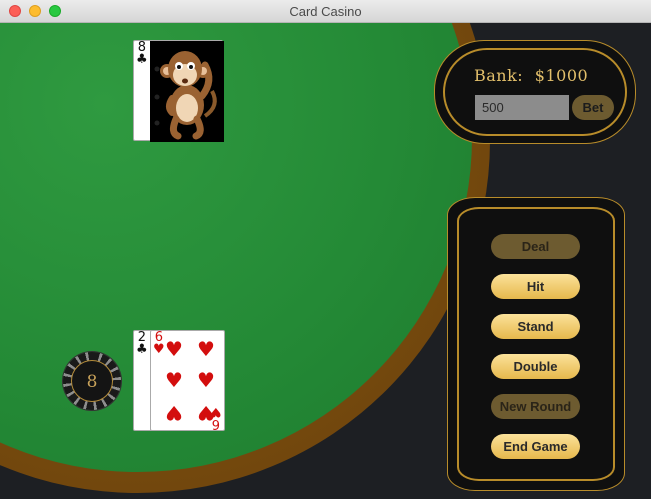  Describe the element at coordinates (185, 95) in the screenshot. I see `monkey-illustration` at that location.